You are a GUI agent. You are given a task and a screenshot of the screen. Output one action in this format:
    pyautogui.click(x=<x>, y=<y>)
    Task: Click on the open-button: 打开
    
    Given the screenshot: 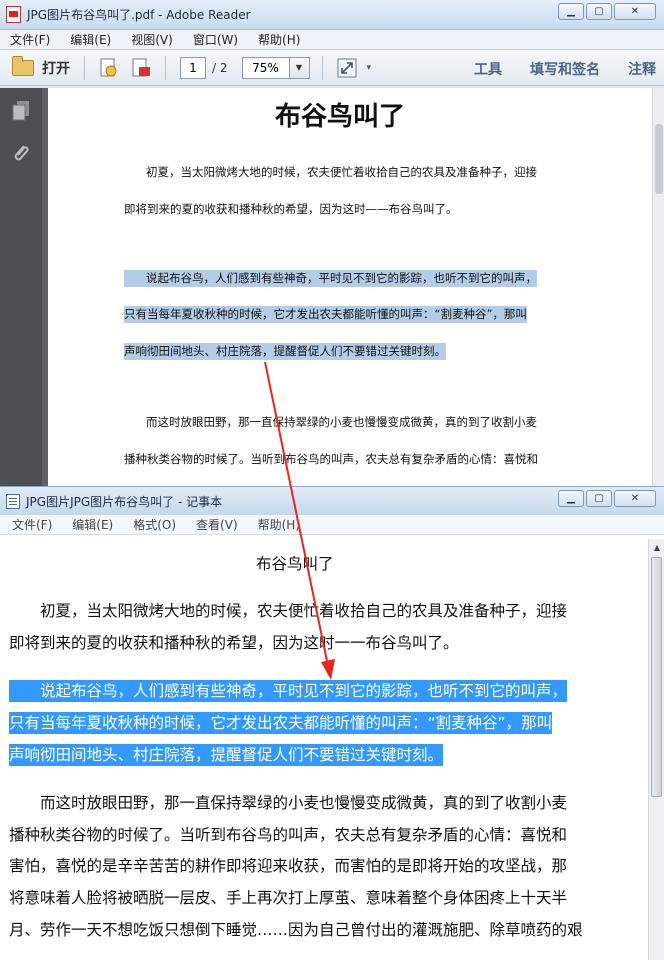 What is the action you would take?
    pyautogui.click(x=41, y=66)
    